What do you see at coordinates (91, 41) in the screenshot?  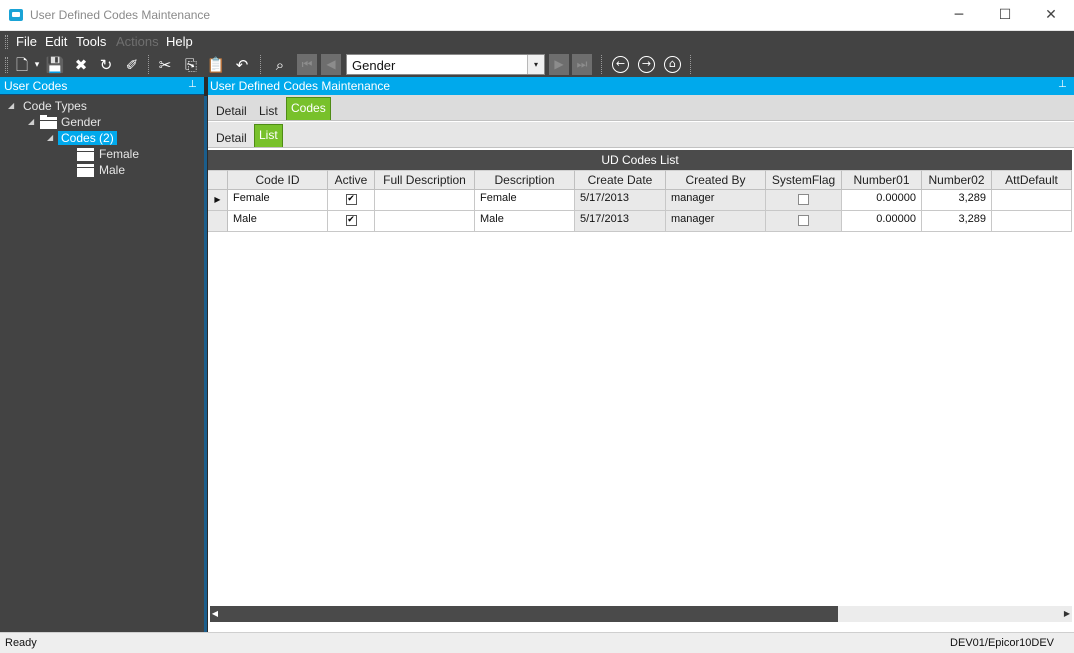 I see `menu-tools: Tools` at bounding box center [91, 41].